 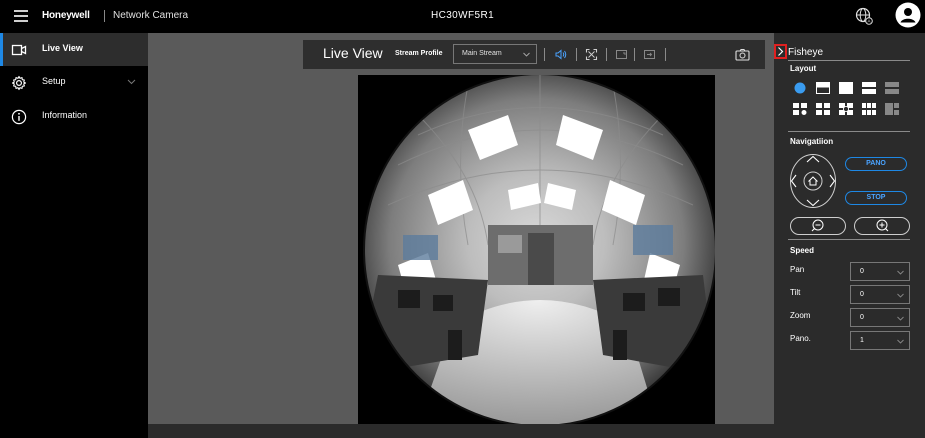 I want to click on zoom-speed-select: 0, so click(x=880, y=317).